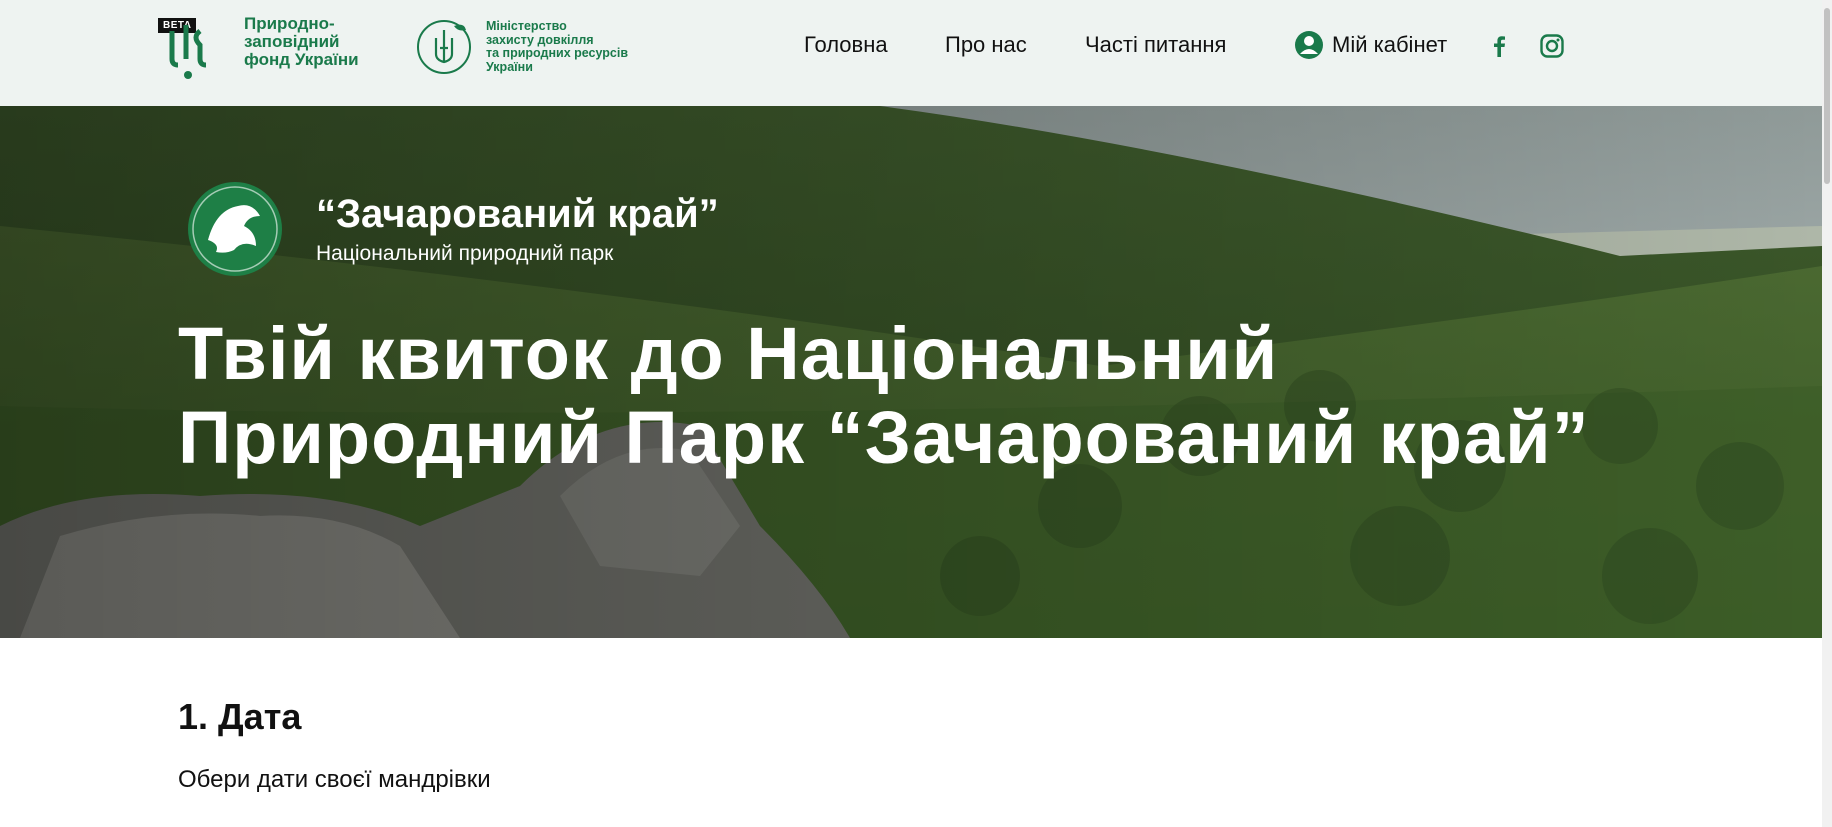 This screenshot has height=827, width=1832. I want to click on pzf-brand-name: Природно- заповідний фонд України, so click(301, 41).